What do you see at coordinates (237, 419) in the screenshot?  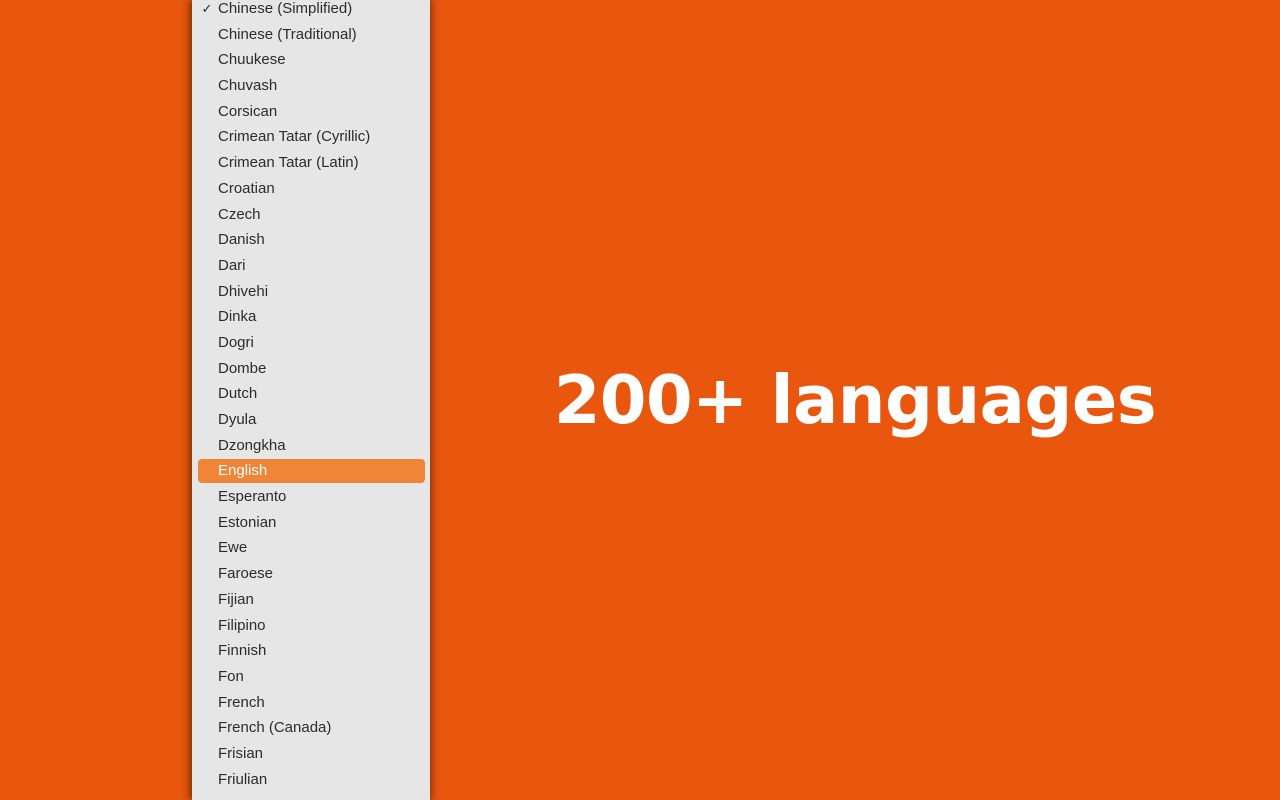 I see `language-menu-item-label: Dyula` at bounding box center [237, 419].